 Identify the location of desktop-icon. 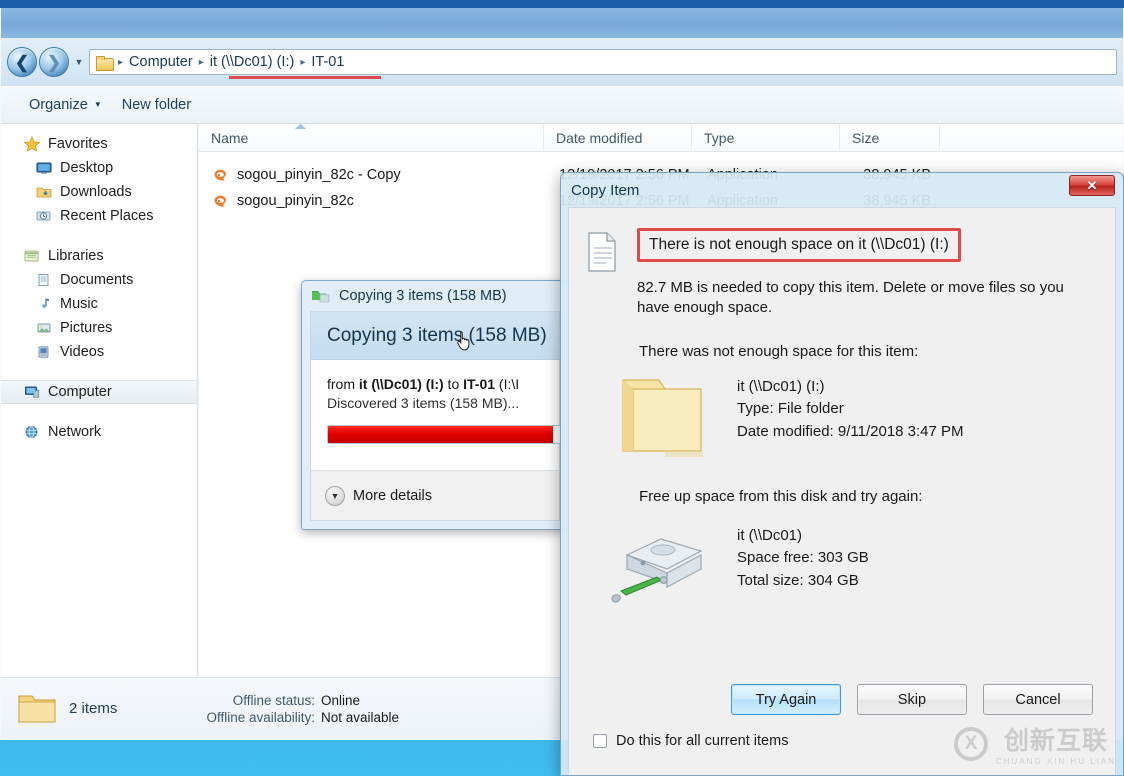
(44, 168).